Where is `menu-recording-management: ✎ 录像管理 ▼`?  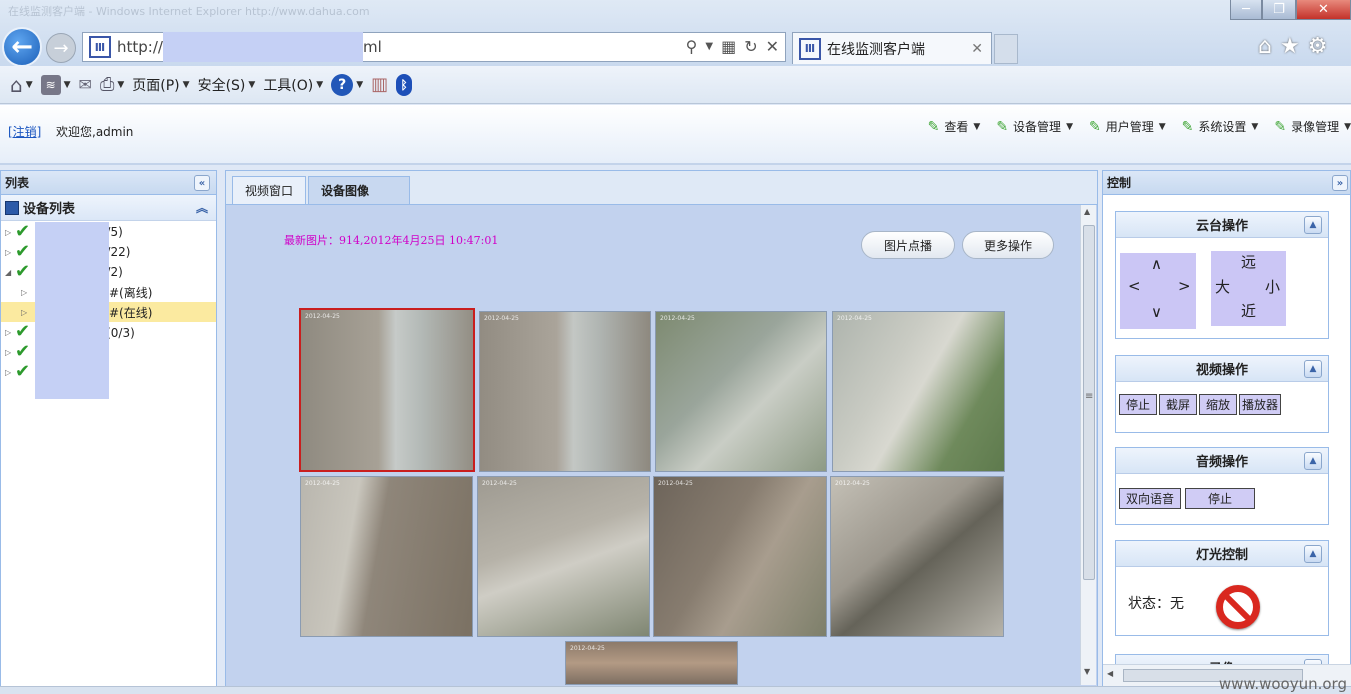 menu-recording-management: ✎ 录像管理 ▼ is located at coordinates (1312, 126).